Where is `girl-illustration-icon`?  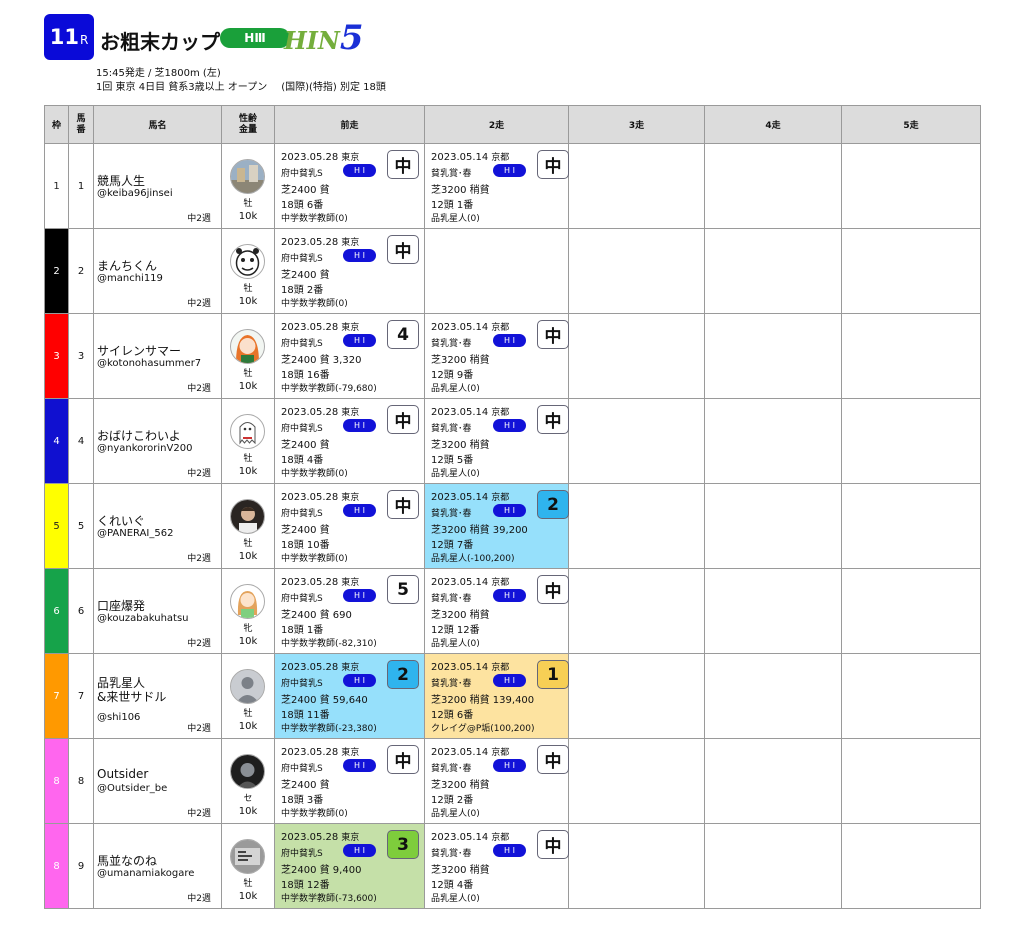 girl-illustration-icon is located at coordinates (247, 601).